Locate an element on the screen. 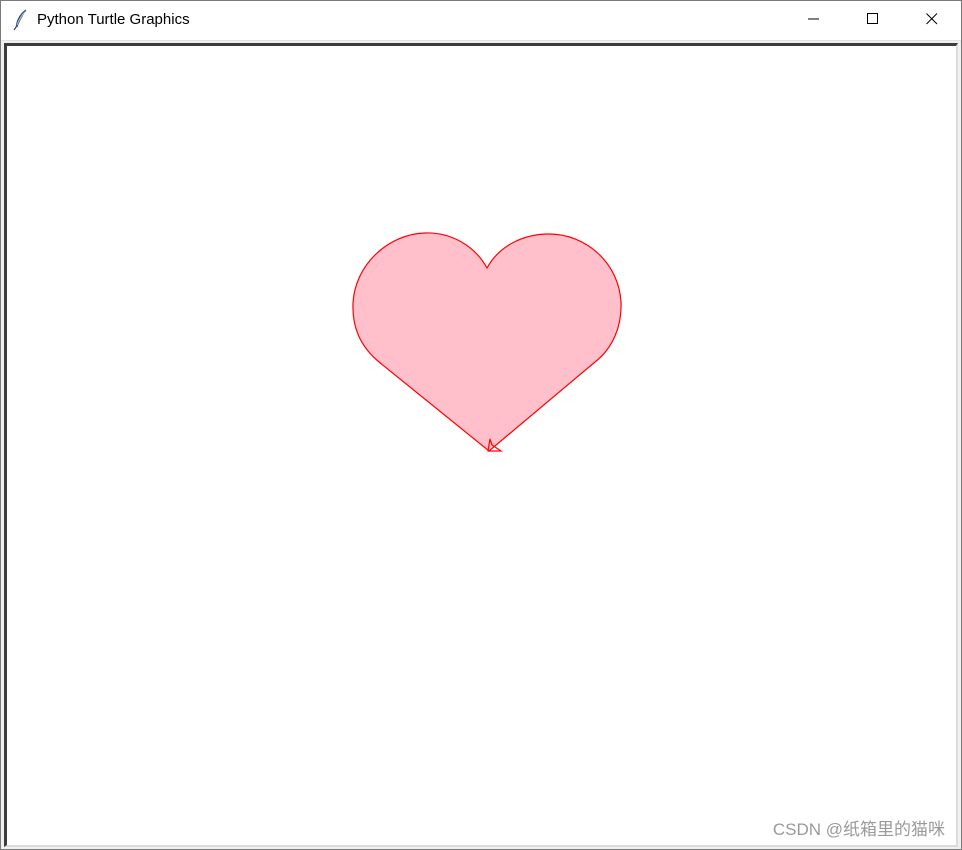  close-button is located at coordinates (932, 20).